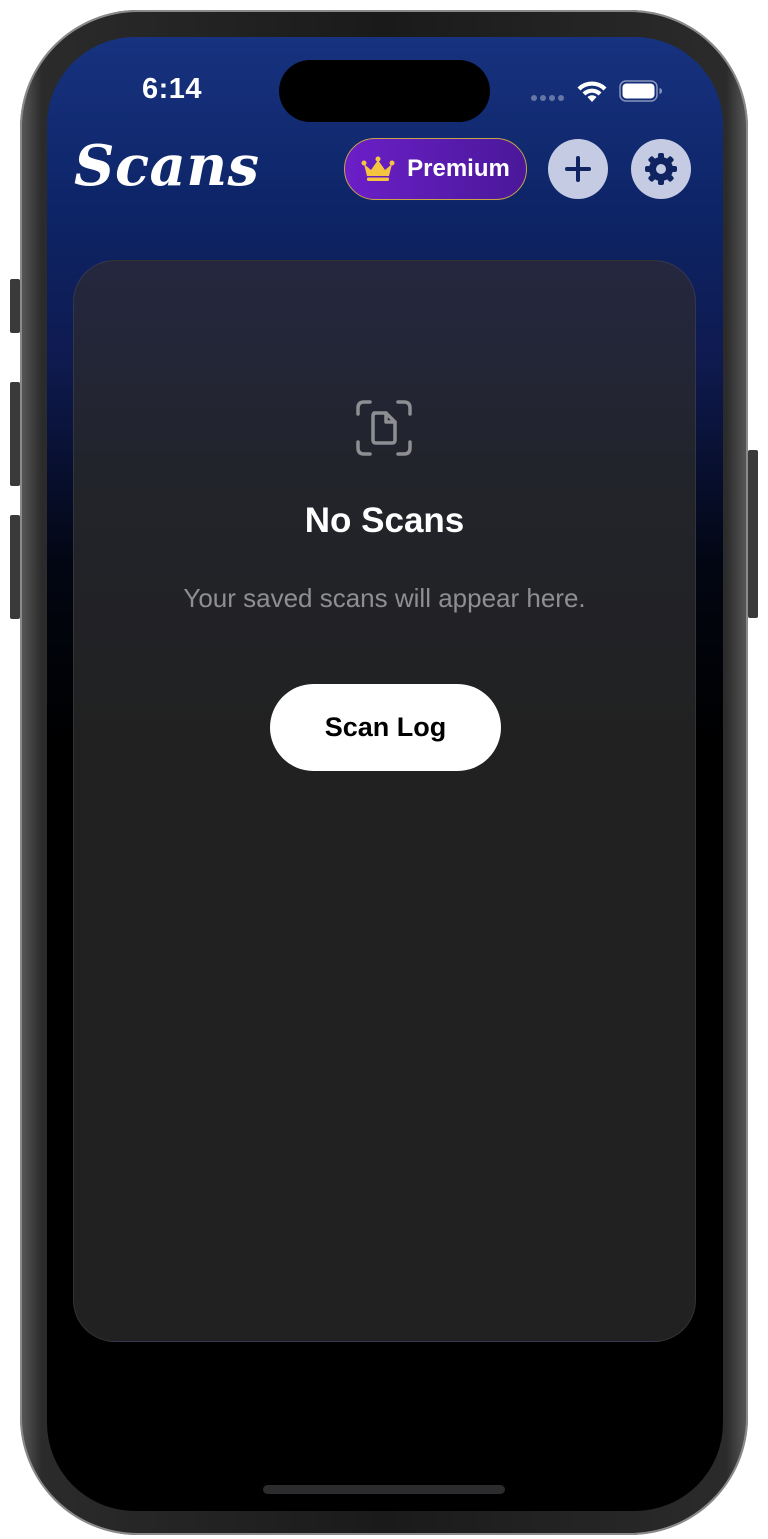 The height and width of the screenshot is (1539, 768). Describe the element at coordinates (592, 91) in the screenshot. I see `wifi-icon` at that location.